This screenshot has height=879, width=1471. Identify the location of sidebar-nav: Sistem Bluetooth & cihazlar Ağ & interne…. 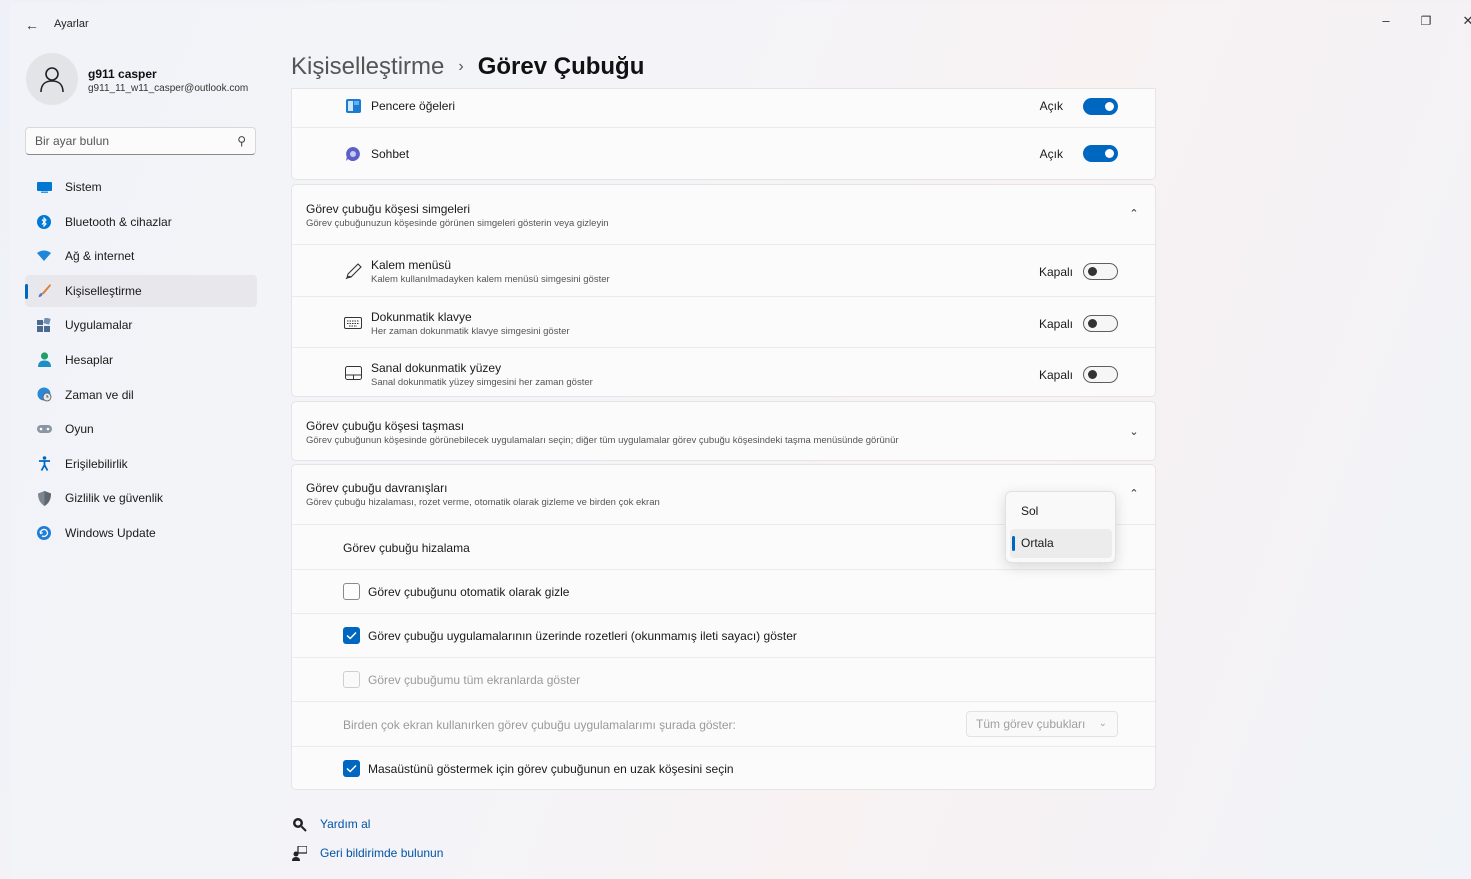
(141, 361).